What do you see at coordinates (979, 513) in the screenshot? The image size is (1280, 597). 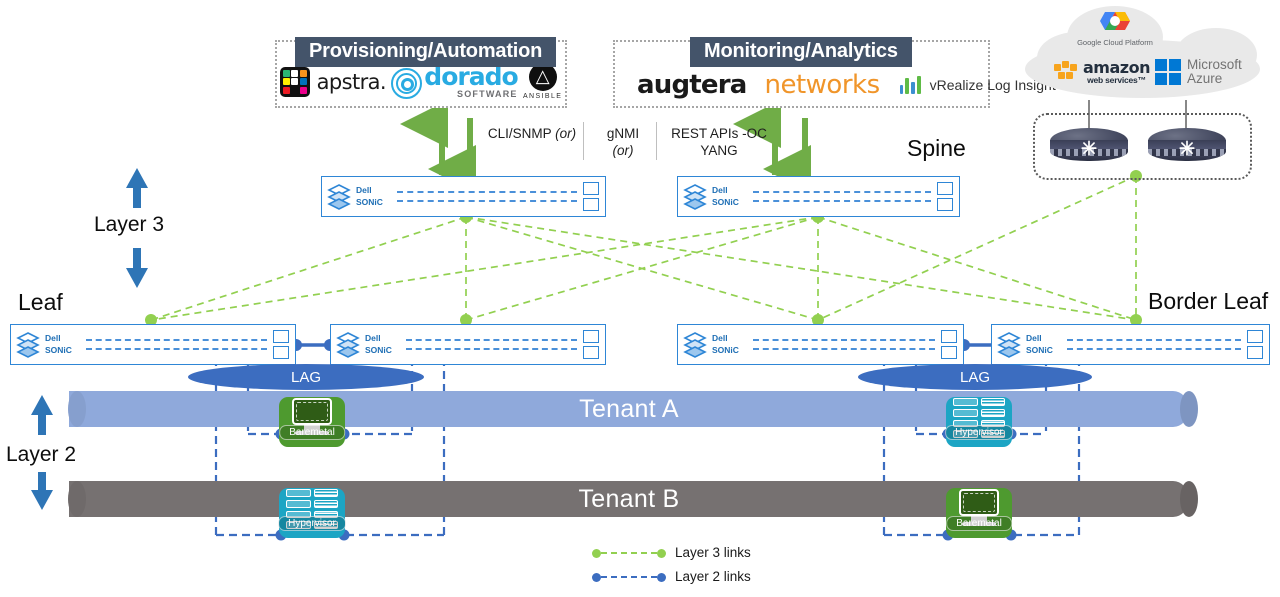 I see `baremetal-server-right: Baremetal` at bounding box center [979, 513].